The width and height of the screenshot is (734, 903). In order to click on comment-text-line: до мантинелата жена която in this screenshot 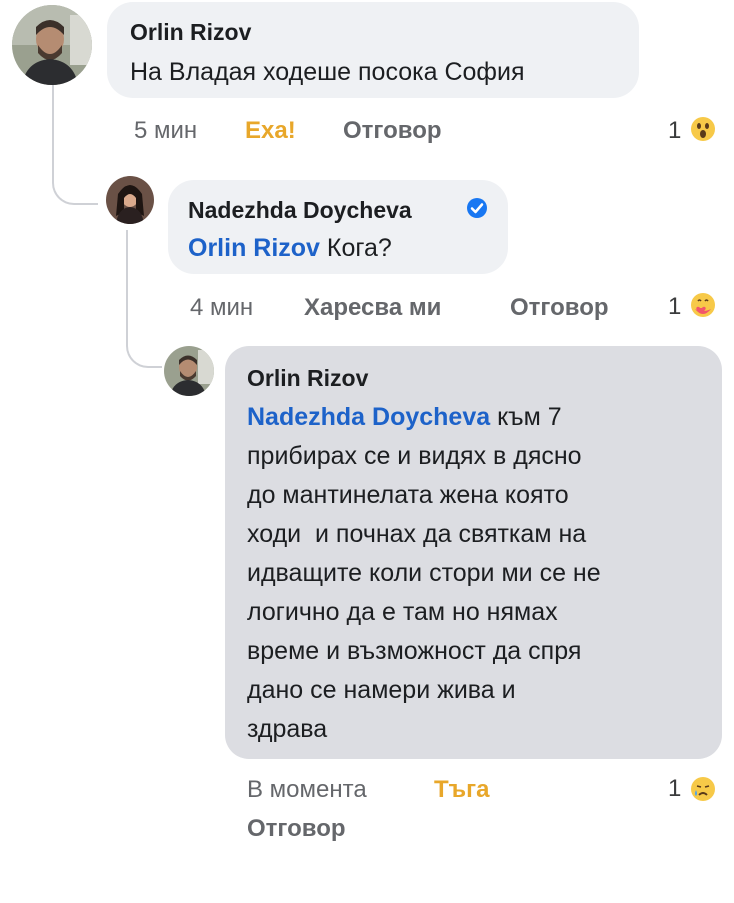, I will do `click(408, 495)`.